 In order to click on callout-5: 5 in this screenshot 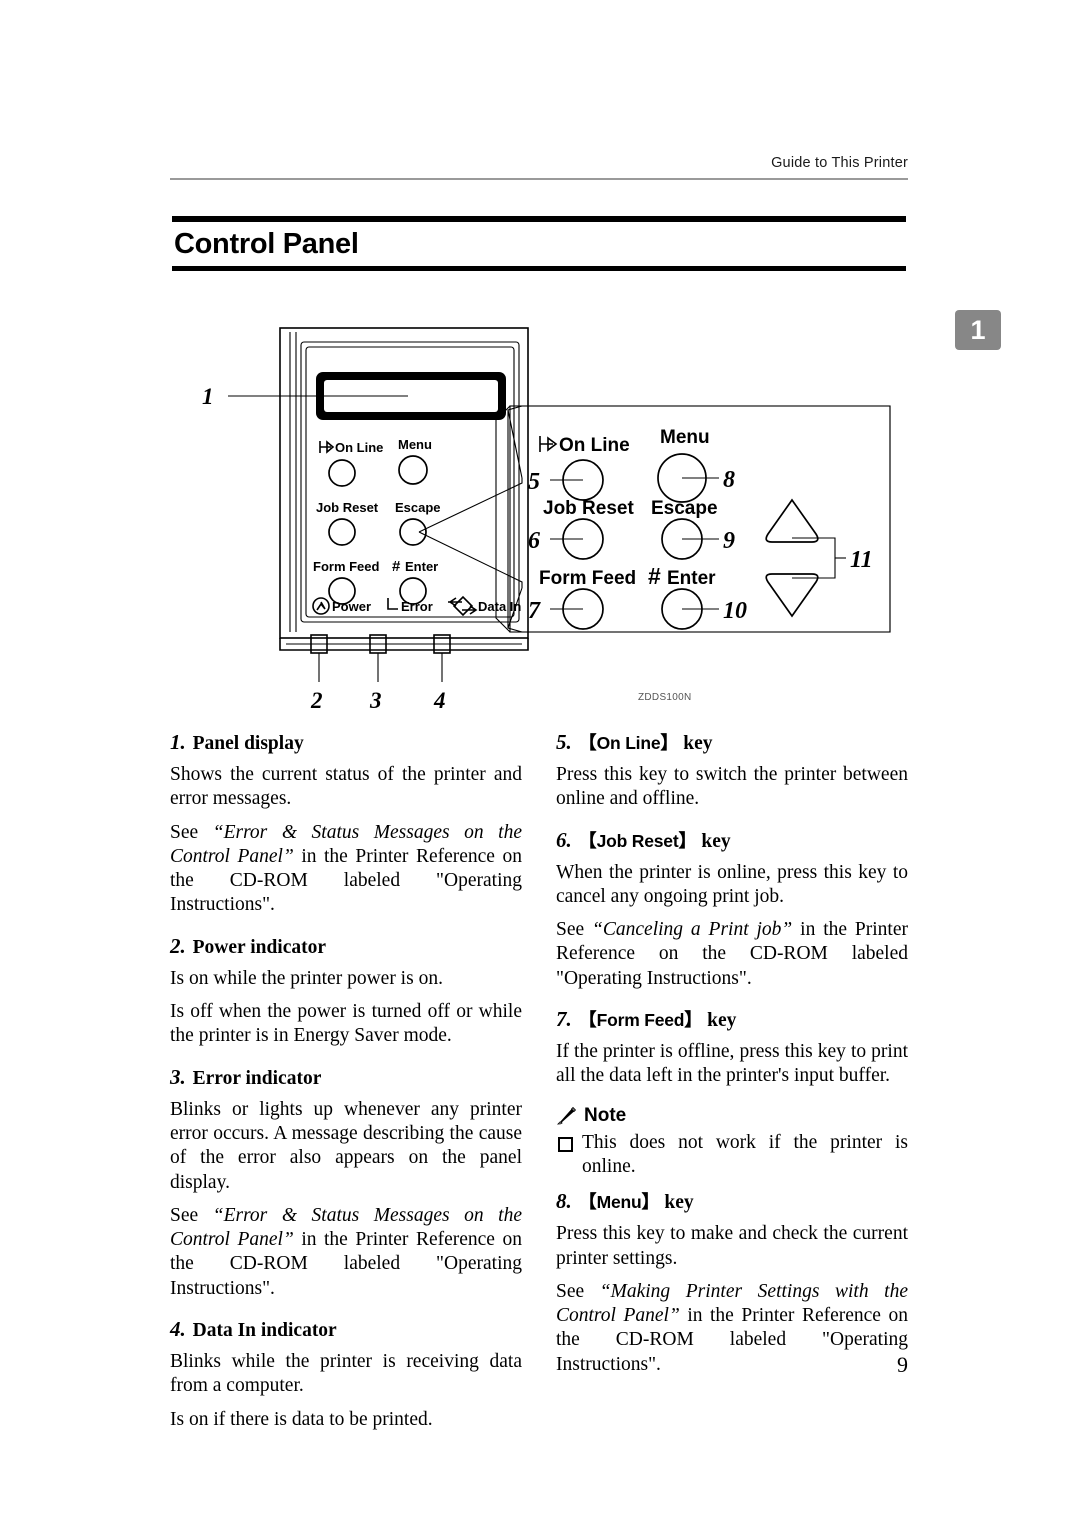, I will do `click(534, 482)`.